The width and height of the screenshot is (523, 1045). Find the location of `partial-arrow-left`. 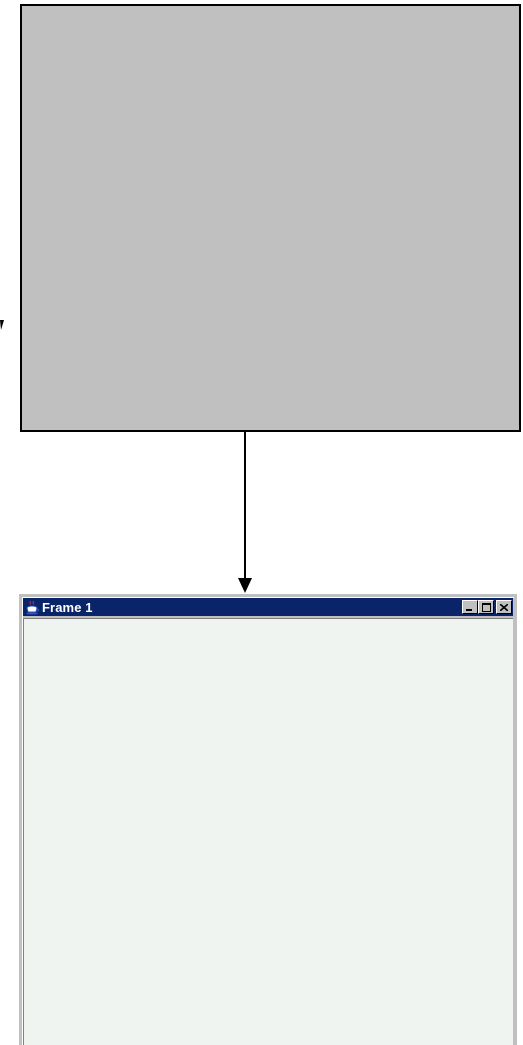

partial-arrow-left is located at coordinates (2, 325).